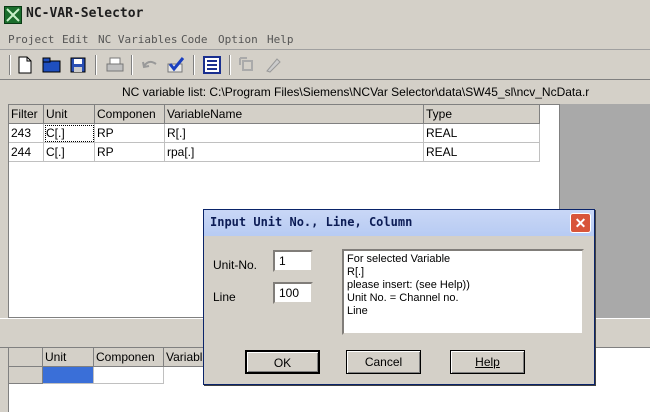  Describe the element at coordinates (224, 297) in the screenshot. I see `line-label: Line` at that location.